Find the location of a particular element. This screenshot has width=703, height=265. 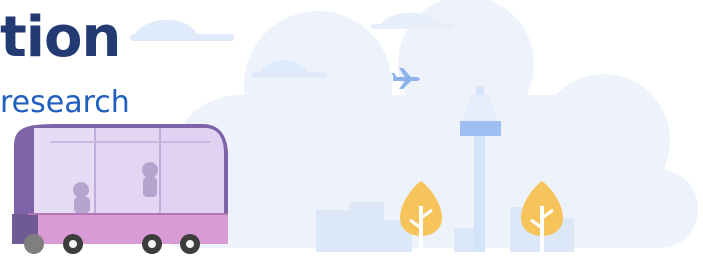

banner-subline: research is located at coordinates (65, 102).